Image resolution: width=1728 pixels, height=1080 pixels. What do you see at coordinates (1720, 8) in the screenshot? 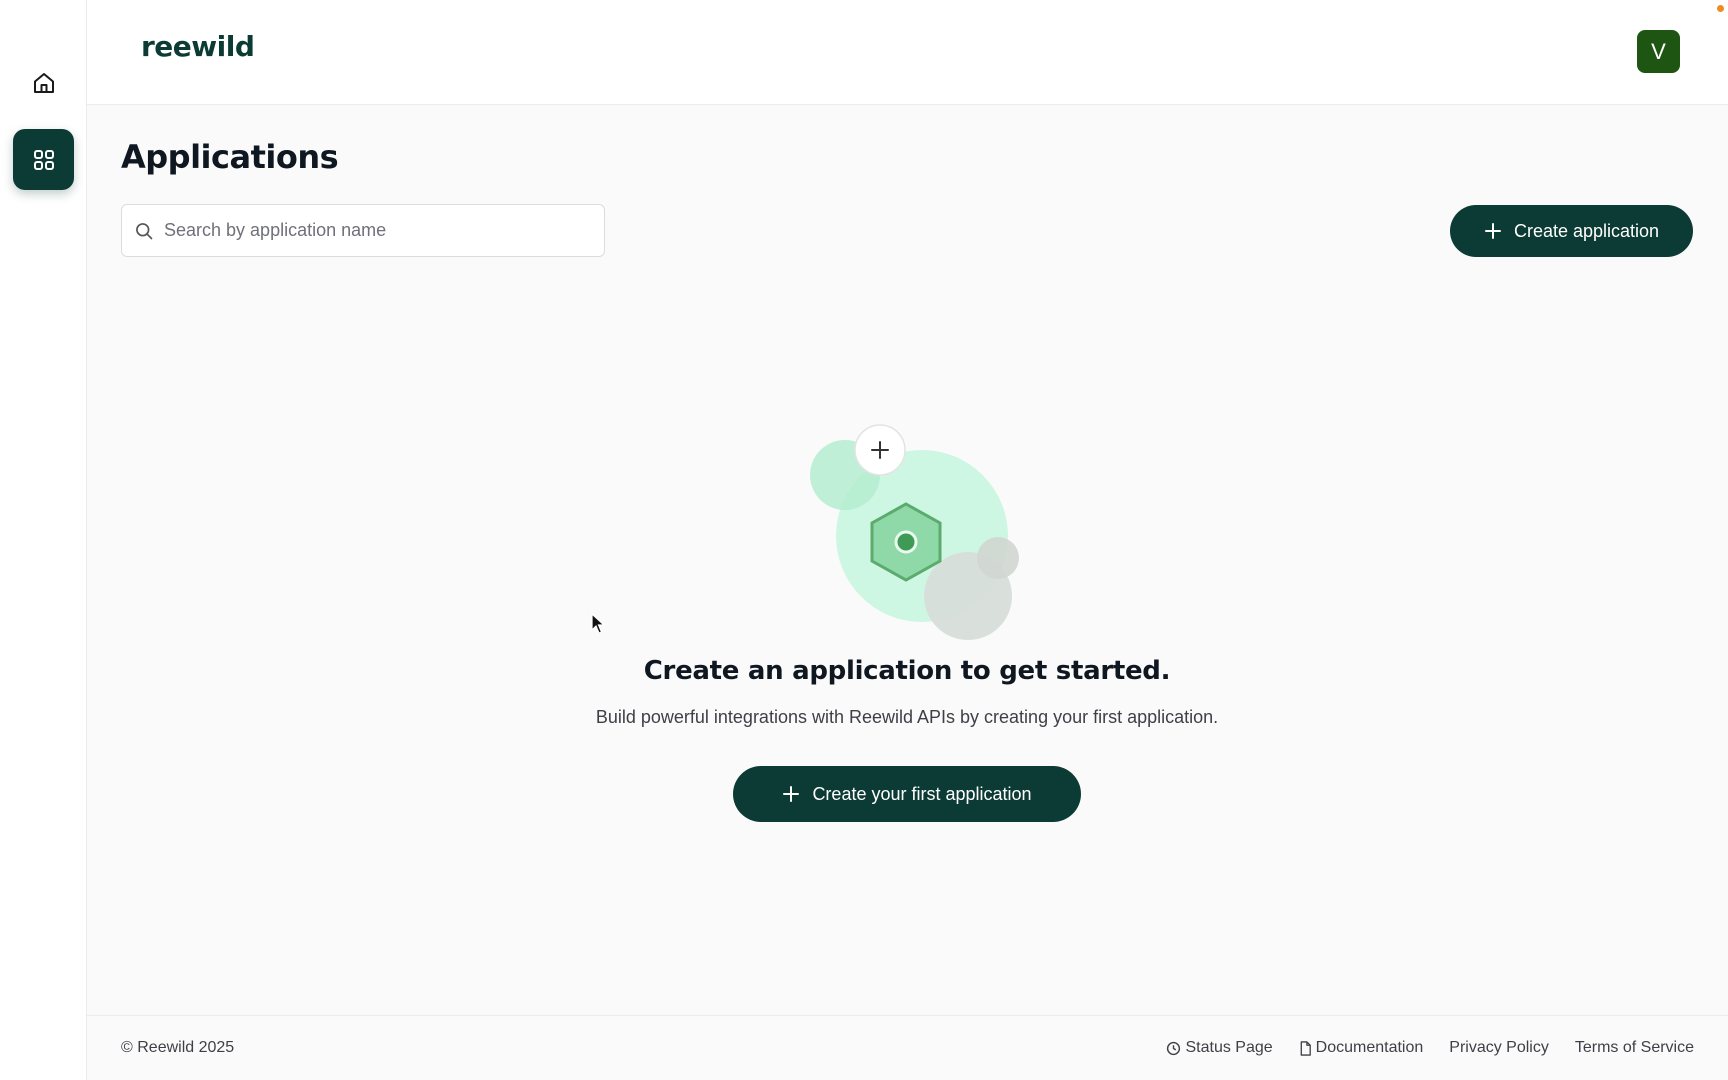
I see `notification-dot` at bounding box center [1720, 8].